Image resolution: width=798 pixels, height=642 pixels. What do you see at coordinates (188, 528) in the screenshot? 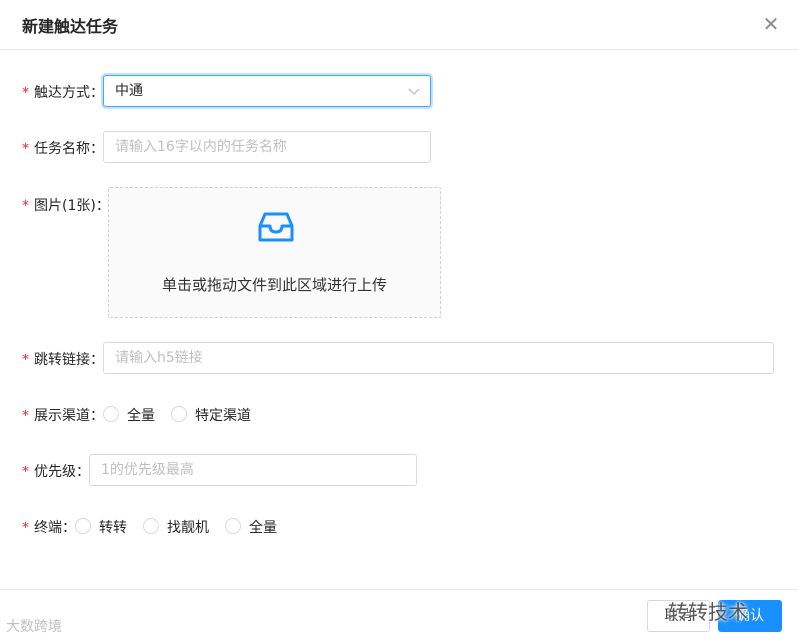
I see `terminal-option-zhaoliangji: 找靓机` at bounding box center [188, 528].